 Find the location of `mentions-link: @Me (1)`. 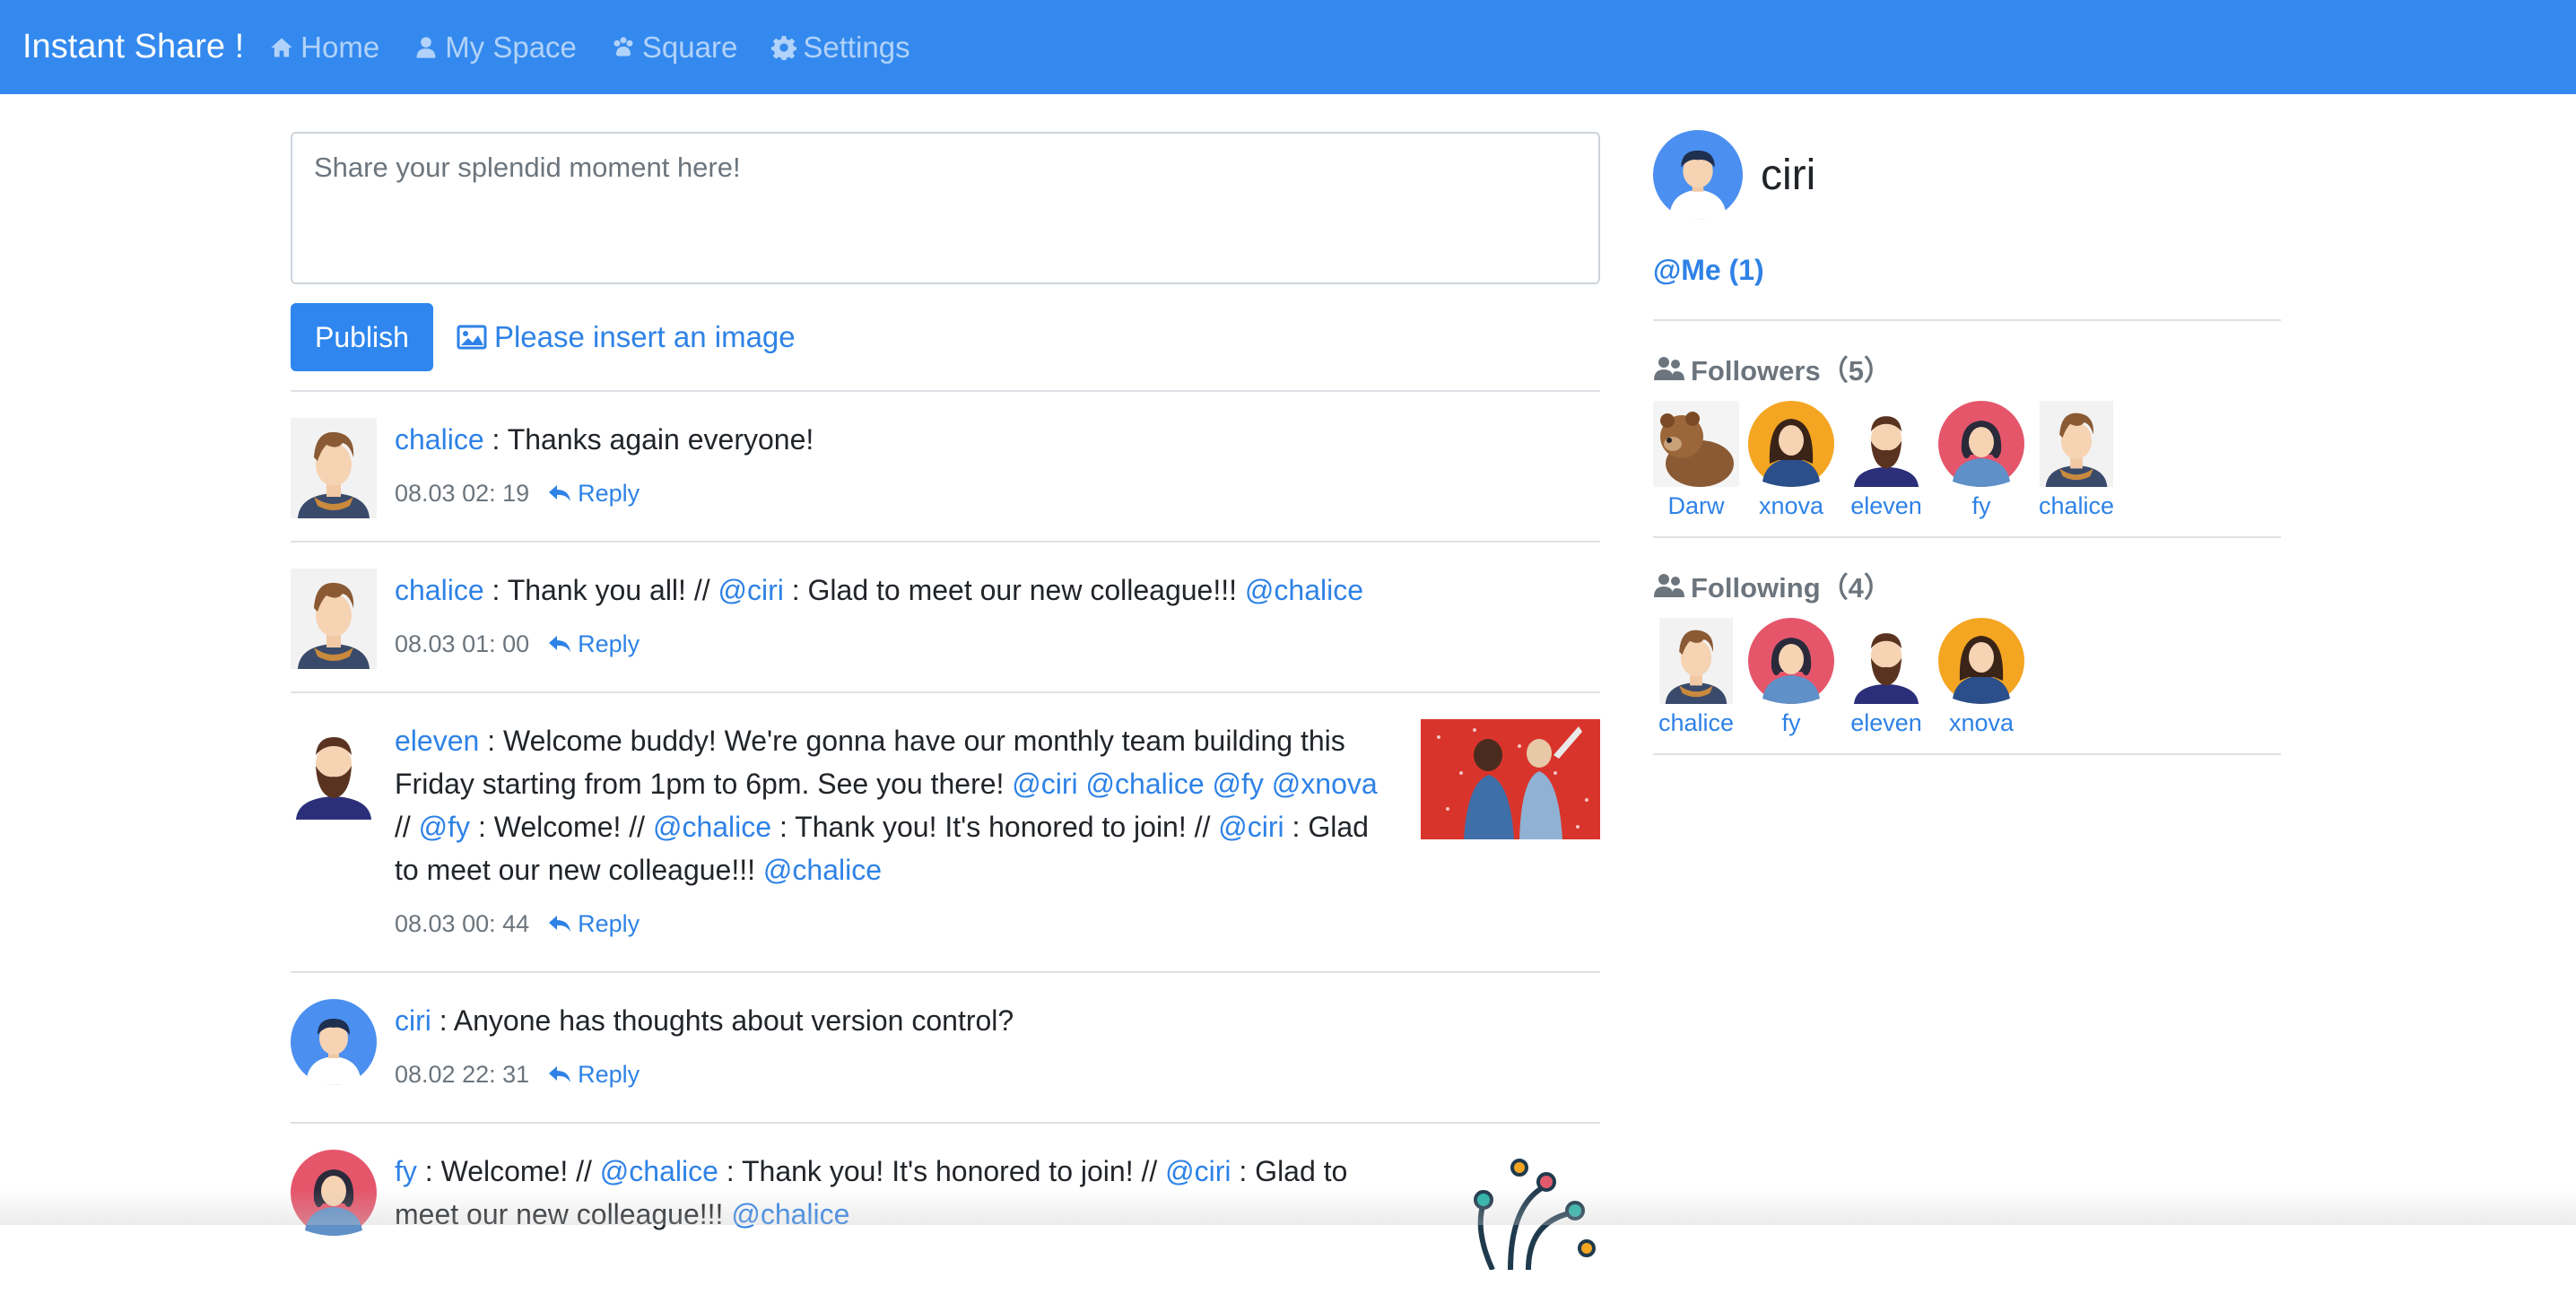

mentions-link: @Me (1) is located at coordinates (1967, 271).